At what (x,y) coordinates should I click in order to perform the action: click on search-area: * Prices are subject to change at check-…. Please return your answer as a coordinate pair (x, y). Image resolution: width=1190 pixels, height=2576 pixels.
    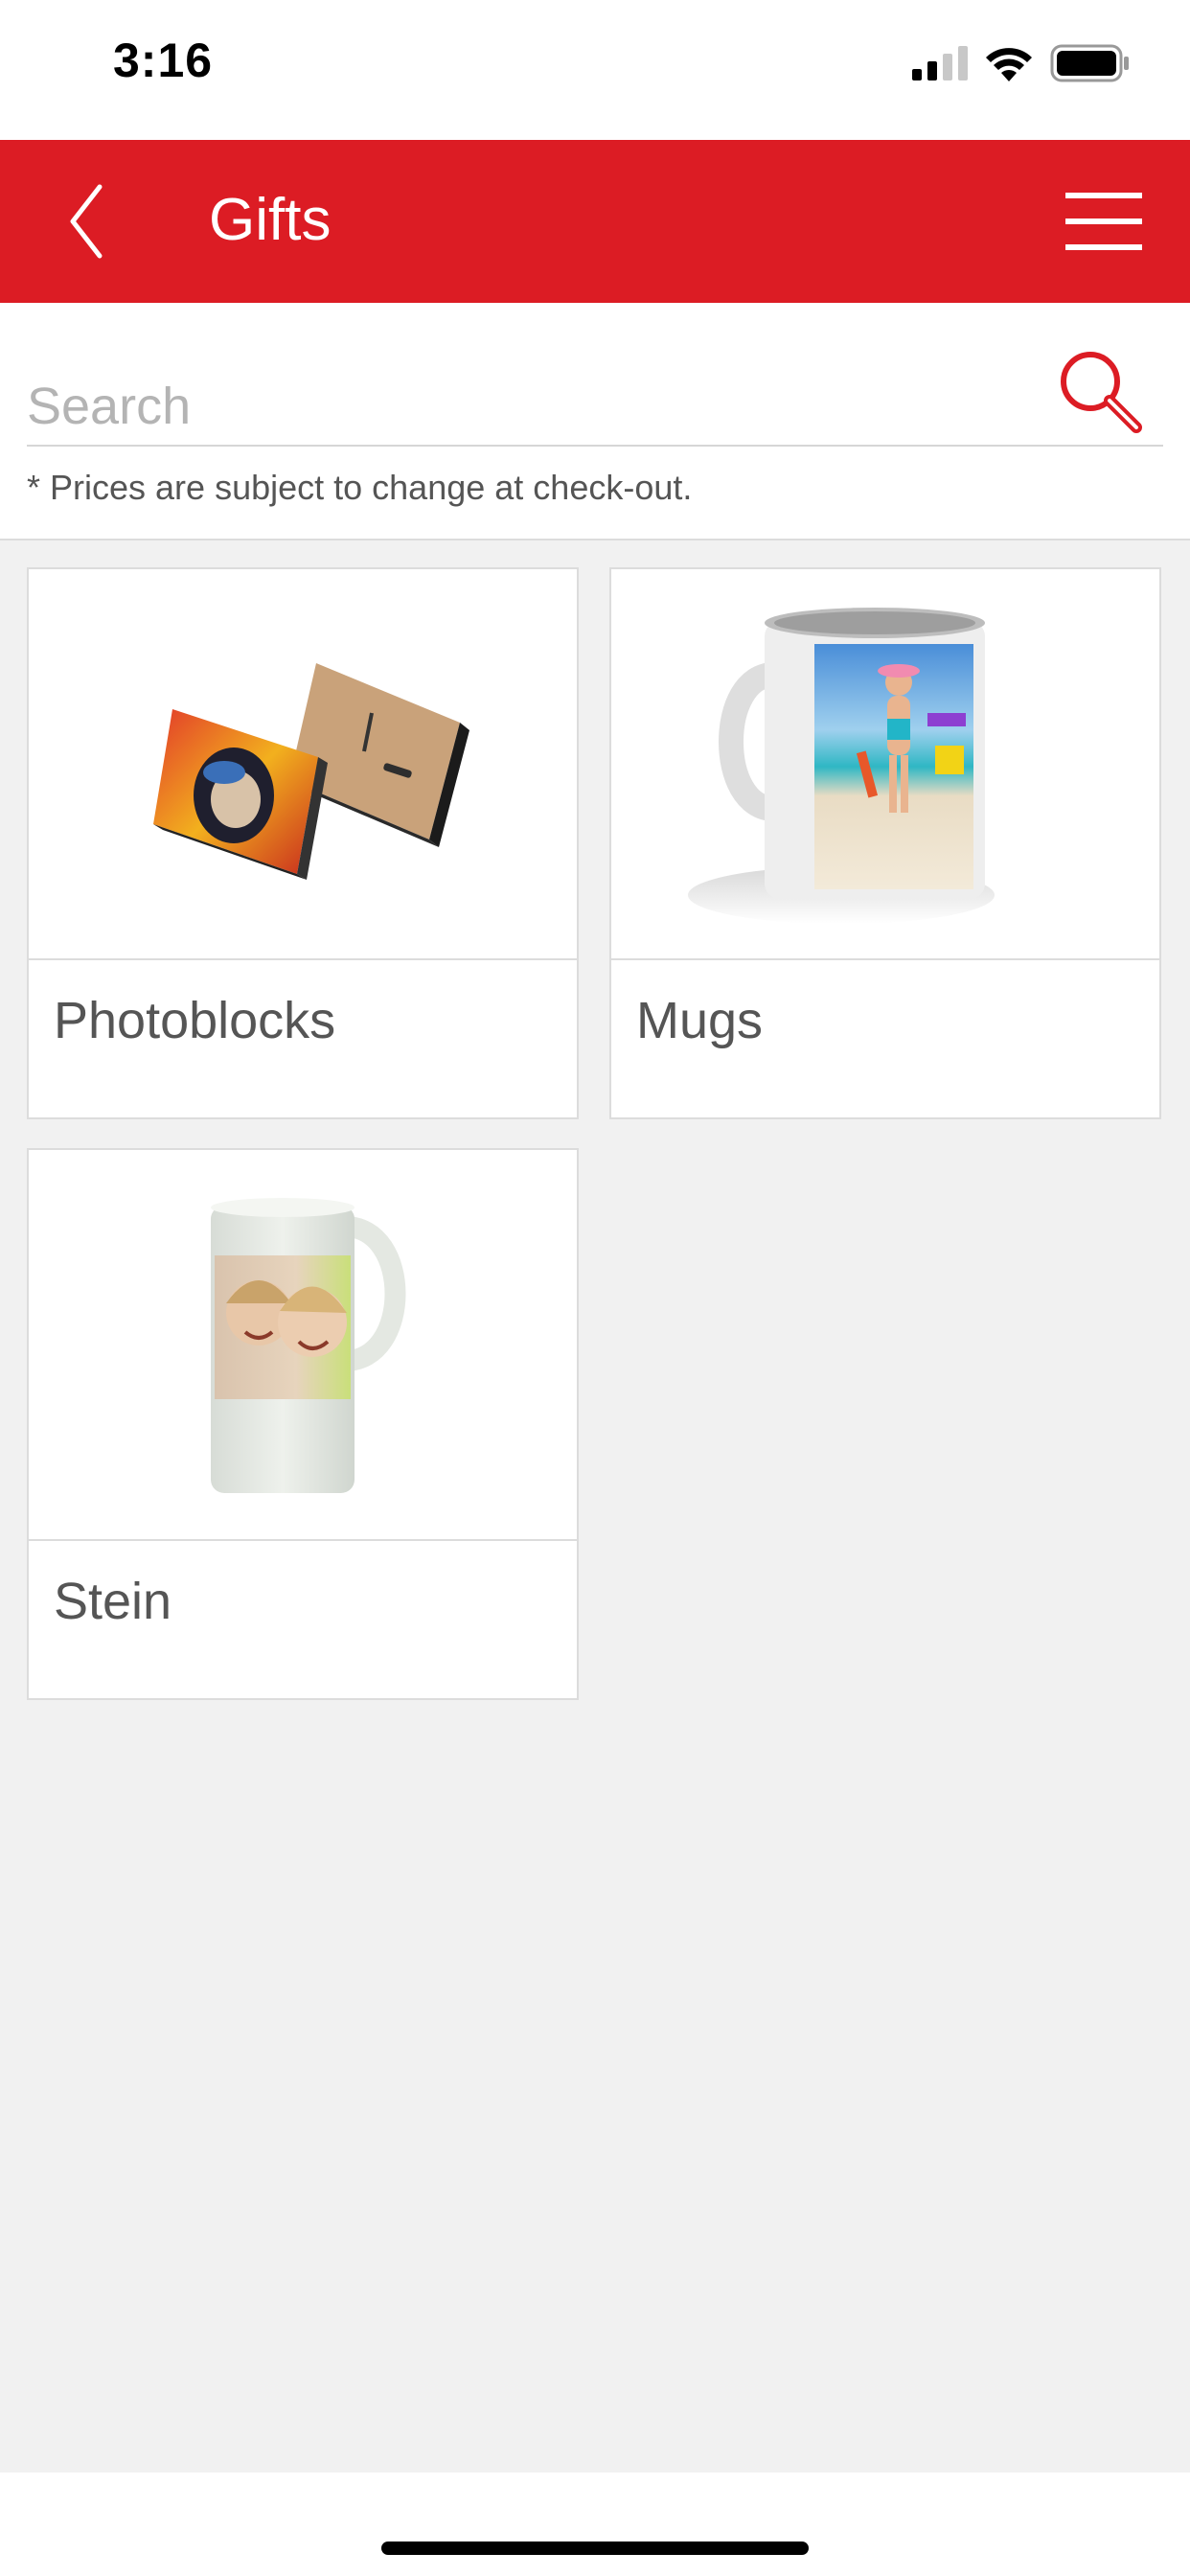
    Looking at the image, I should click on (595, 421).